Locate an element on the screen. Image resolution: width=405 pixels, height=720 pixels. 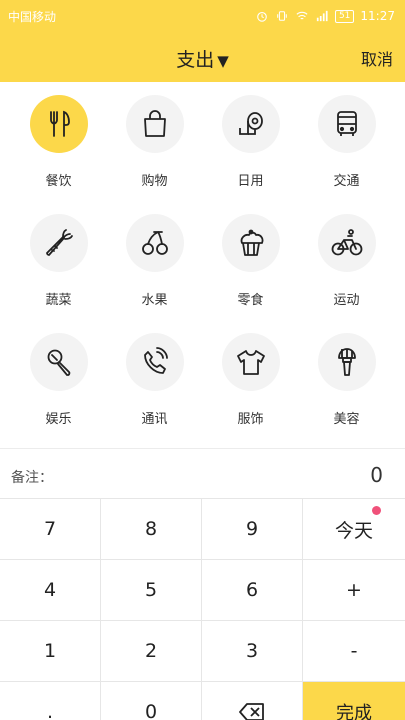
category-entertainment: 娱乐 is located at coordinates (58, 380).